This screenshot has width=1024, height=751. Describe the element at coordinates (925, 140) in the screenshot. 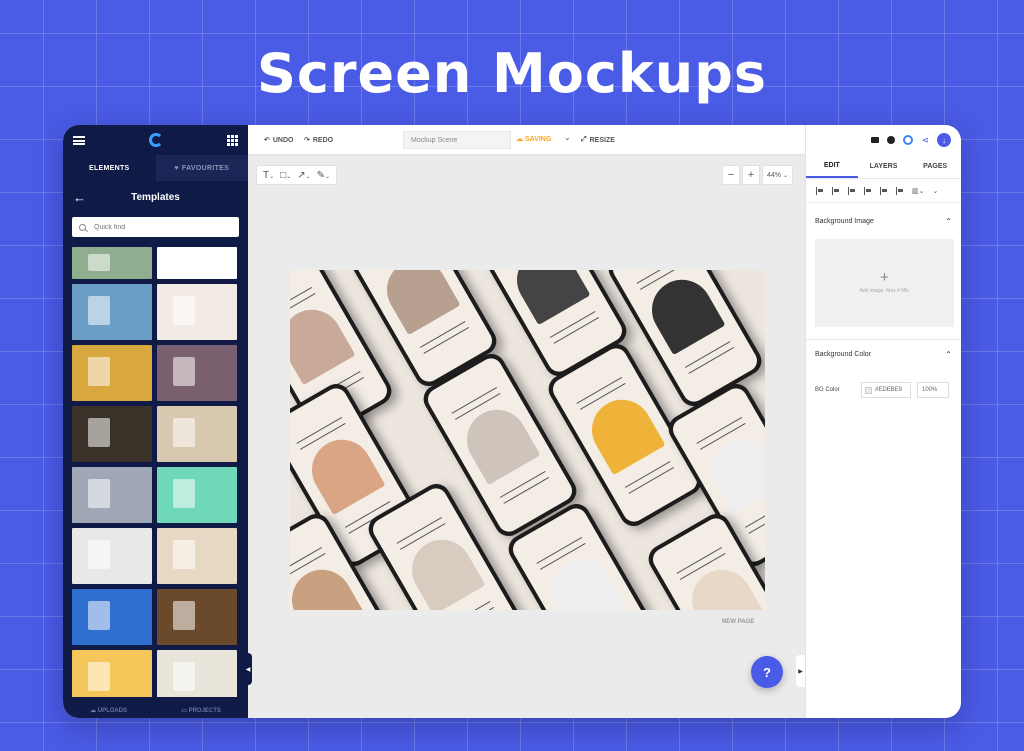

I see `share-icon: ⋖` at that location.